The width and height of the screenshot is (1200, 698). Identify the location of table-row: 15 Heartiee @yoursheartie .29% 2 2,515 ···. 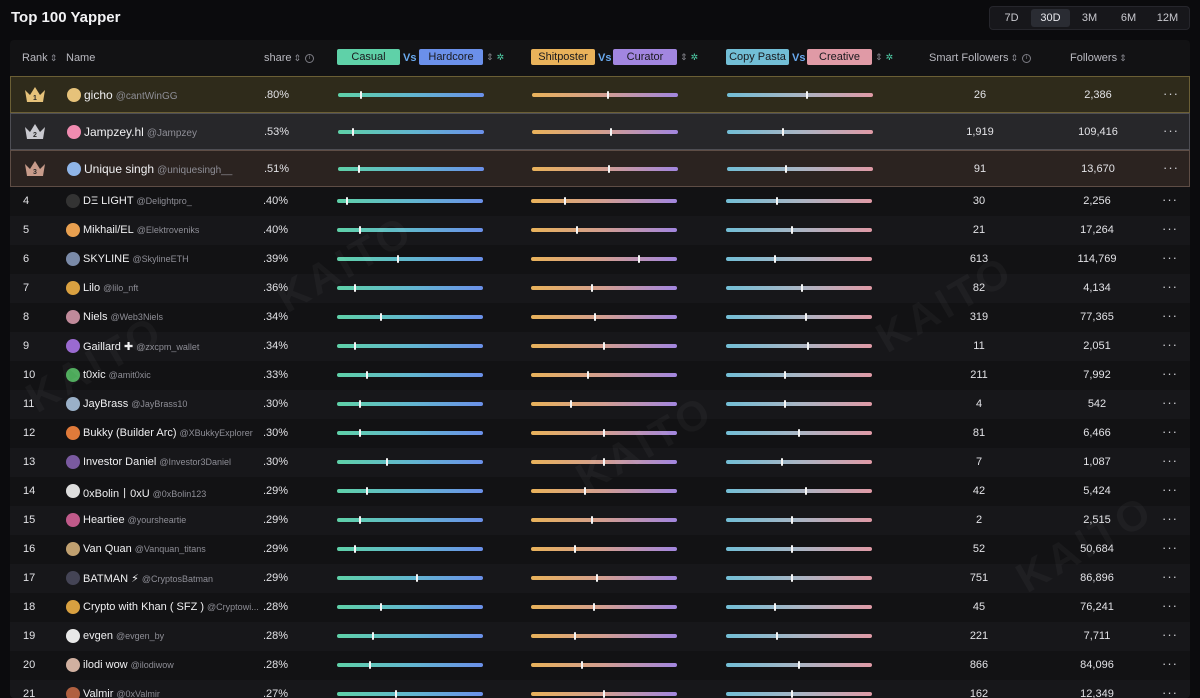
(600, 520).